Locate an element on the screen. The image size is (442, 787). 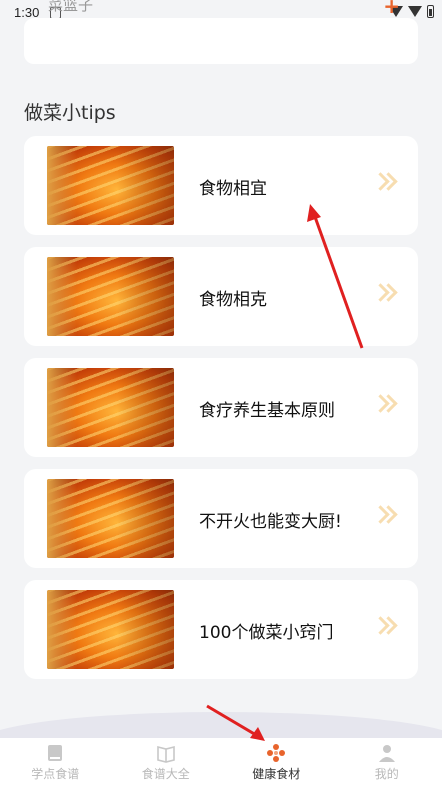
basket-title: 菜篮子 is located at coordinates (71, 7).